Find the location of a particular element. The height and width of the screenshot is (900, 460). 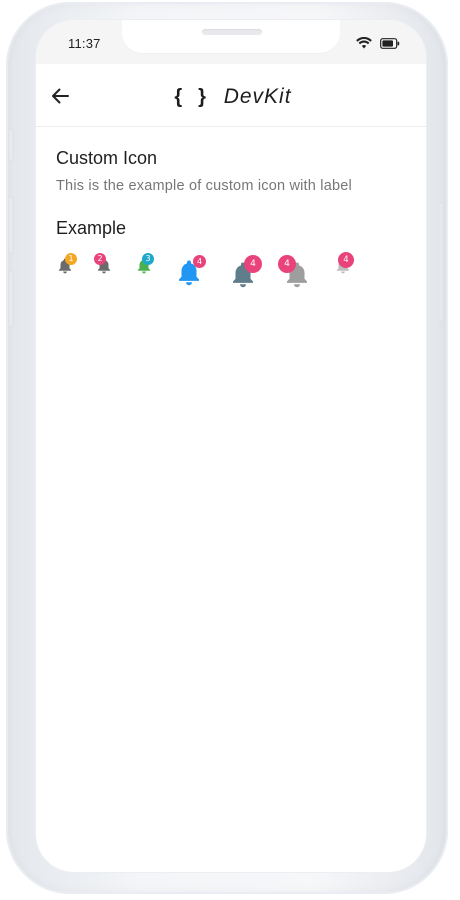

badge-count: 3 is located at coordinates (148, 259).